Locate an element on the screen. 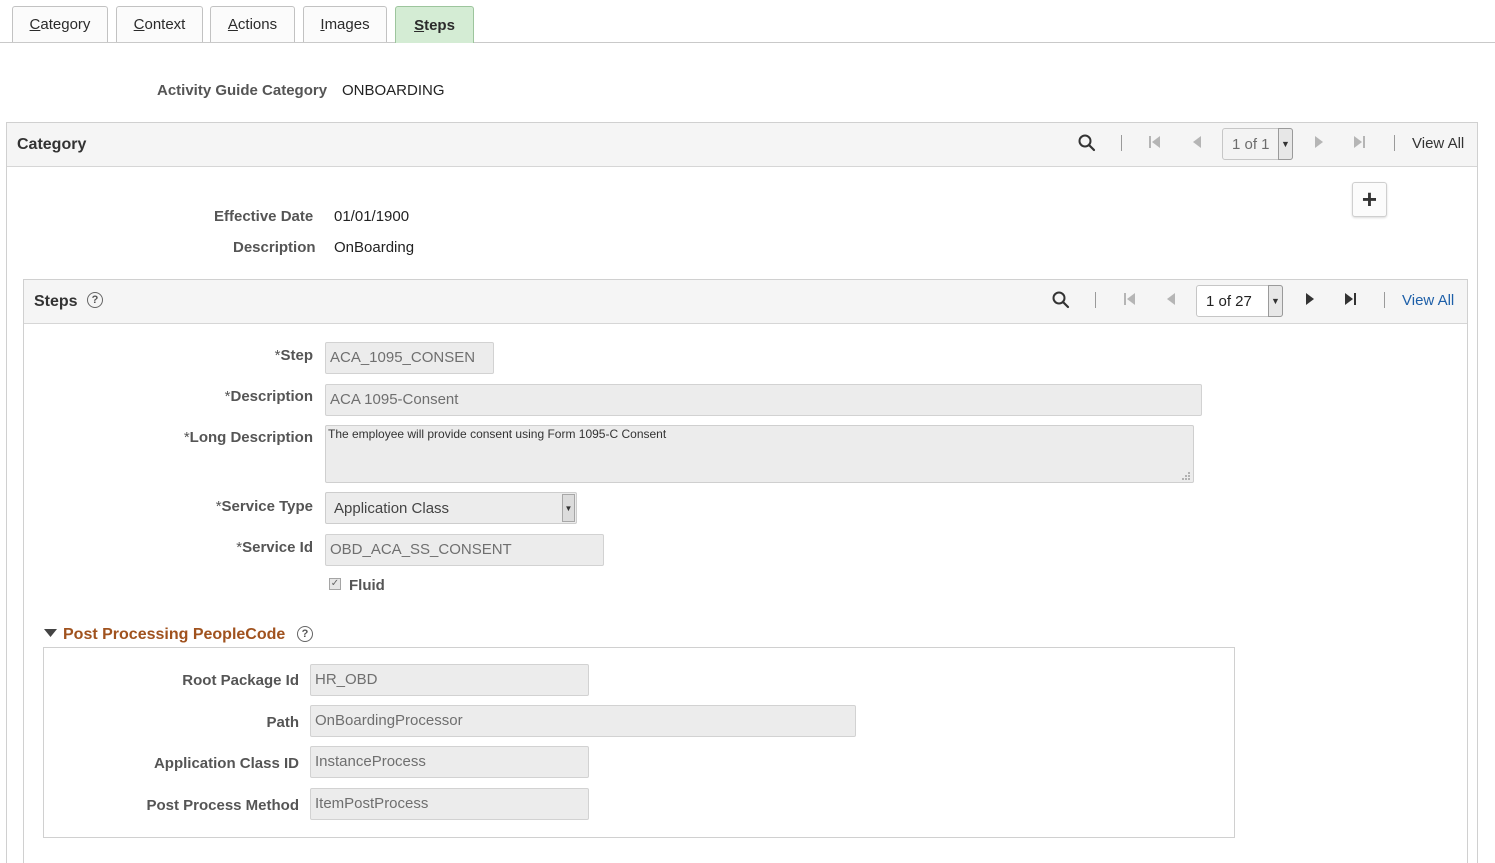  step-label-text: Step is located at coordinates (296, 355).